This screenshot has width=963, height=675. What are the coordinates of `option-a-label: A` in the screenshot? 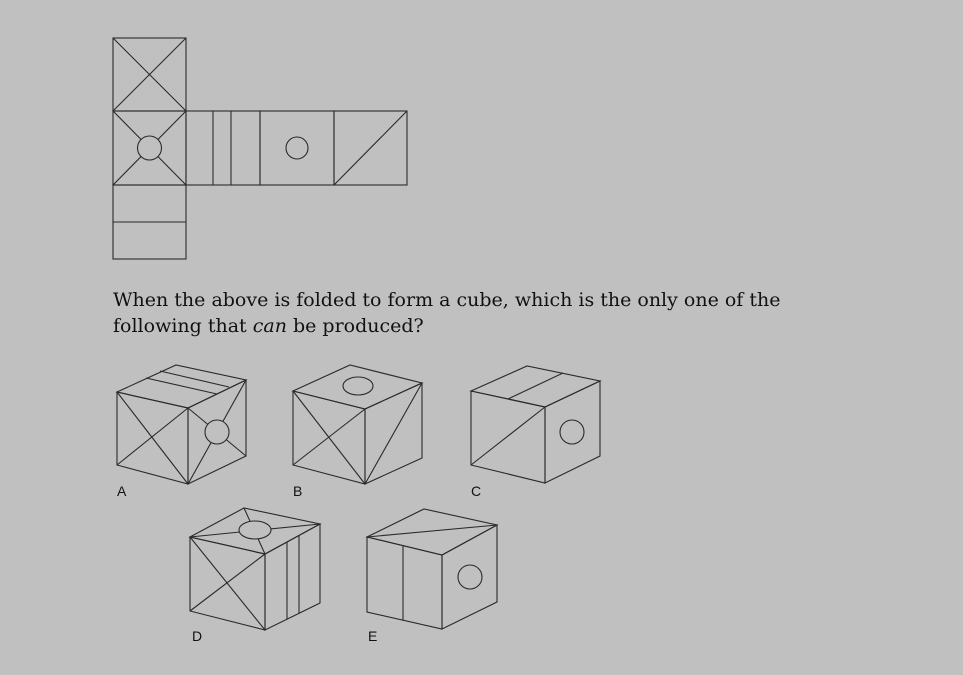 It's located at (122, 491).